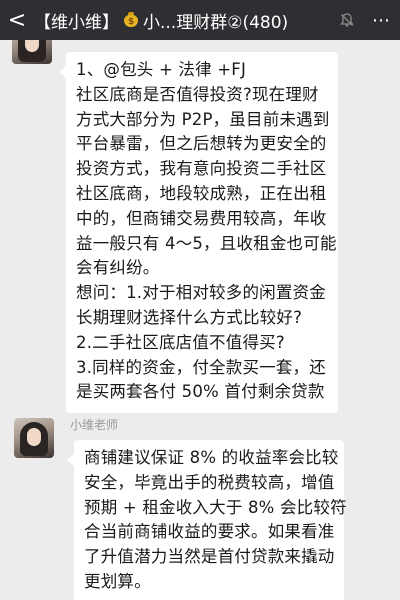  Describe the element at coordinates (215, 507) in the screenshot. I see `message-line: 预期 + 租金收入大于 8% 会比较符` at that location.